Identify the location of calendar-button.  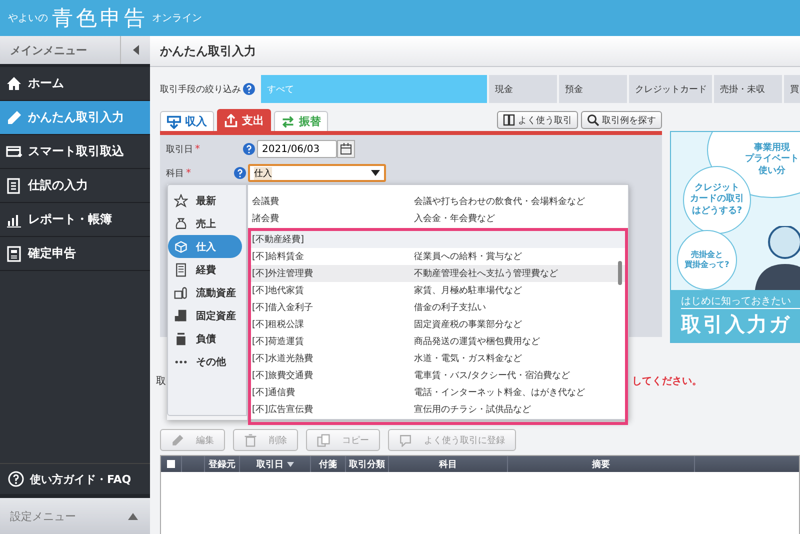
(346, 149).